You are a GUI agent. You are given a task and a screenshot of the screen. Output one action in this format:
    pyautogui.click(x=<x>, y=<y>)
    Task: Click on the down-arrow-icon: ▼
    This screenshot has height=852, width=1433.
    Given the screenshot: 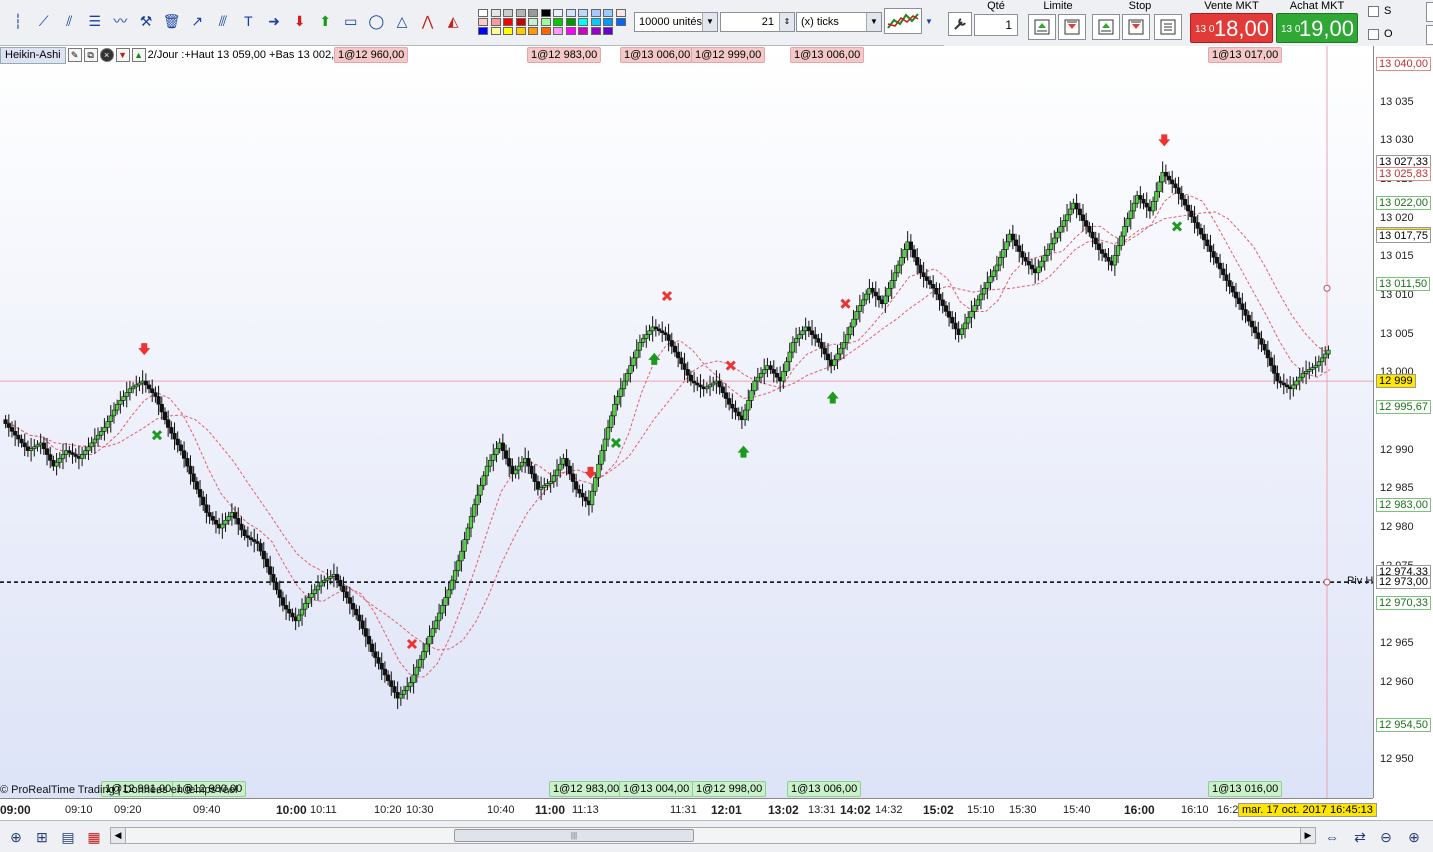 What is the action you would take?
    pyautogui.click(x=122, y=55)
    